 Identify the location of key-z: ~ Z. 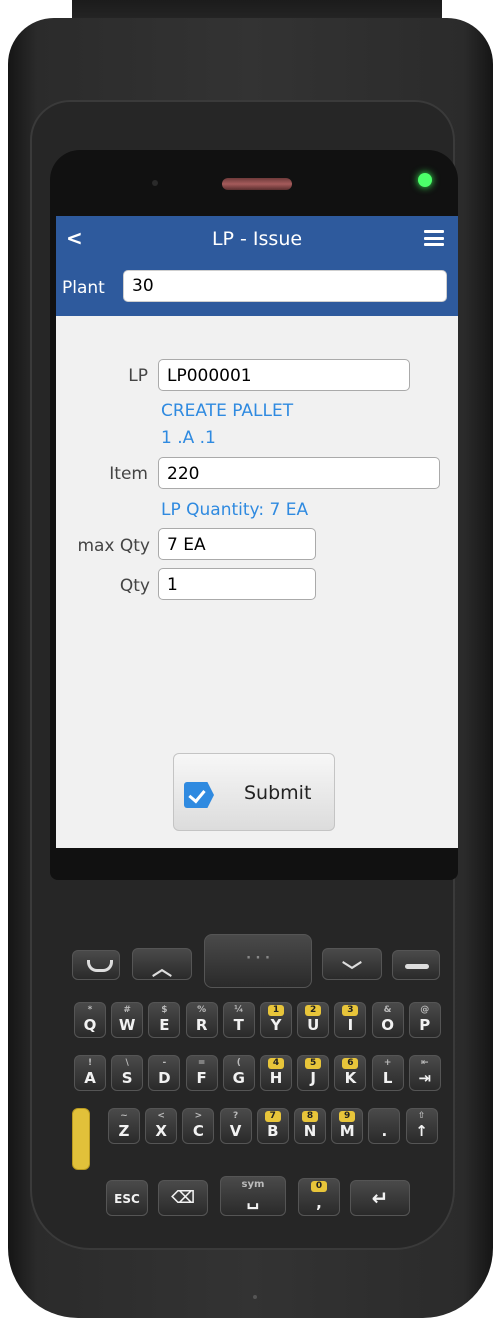
(124, 1126).